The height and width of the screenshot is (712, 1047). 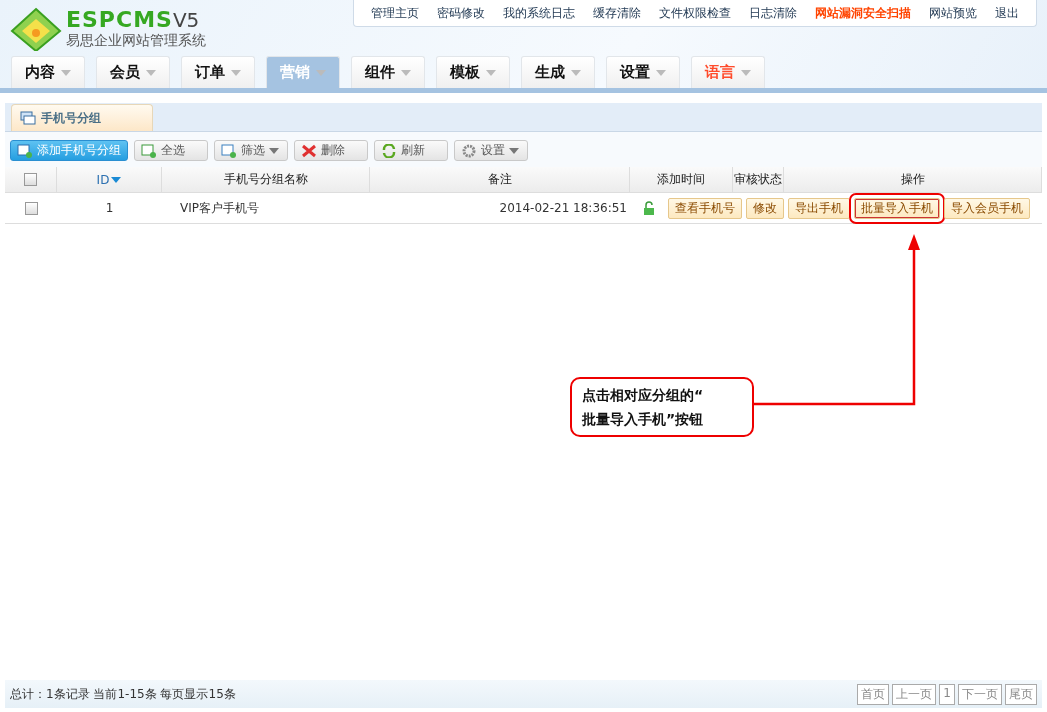 I want to click on column-header: 备注, so click(x=499, y=179).